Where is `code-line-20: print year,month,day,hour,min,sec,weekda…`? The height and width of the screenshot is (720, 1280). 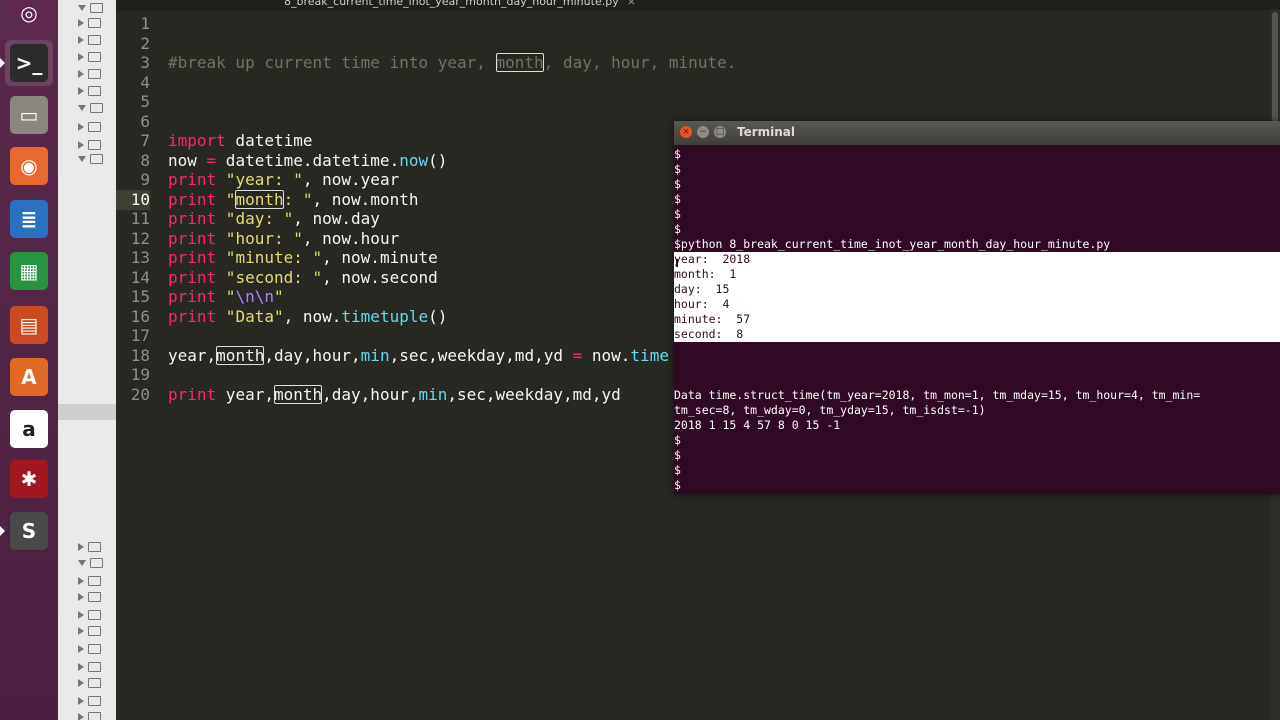 code-line-20: print year,month,day,hour,min,sec,weekda… is located at coordinates (394, 394).